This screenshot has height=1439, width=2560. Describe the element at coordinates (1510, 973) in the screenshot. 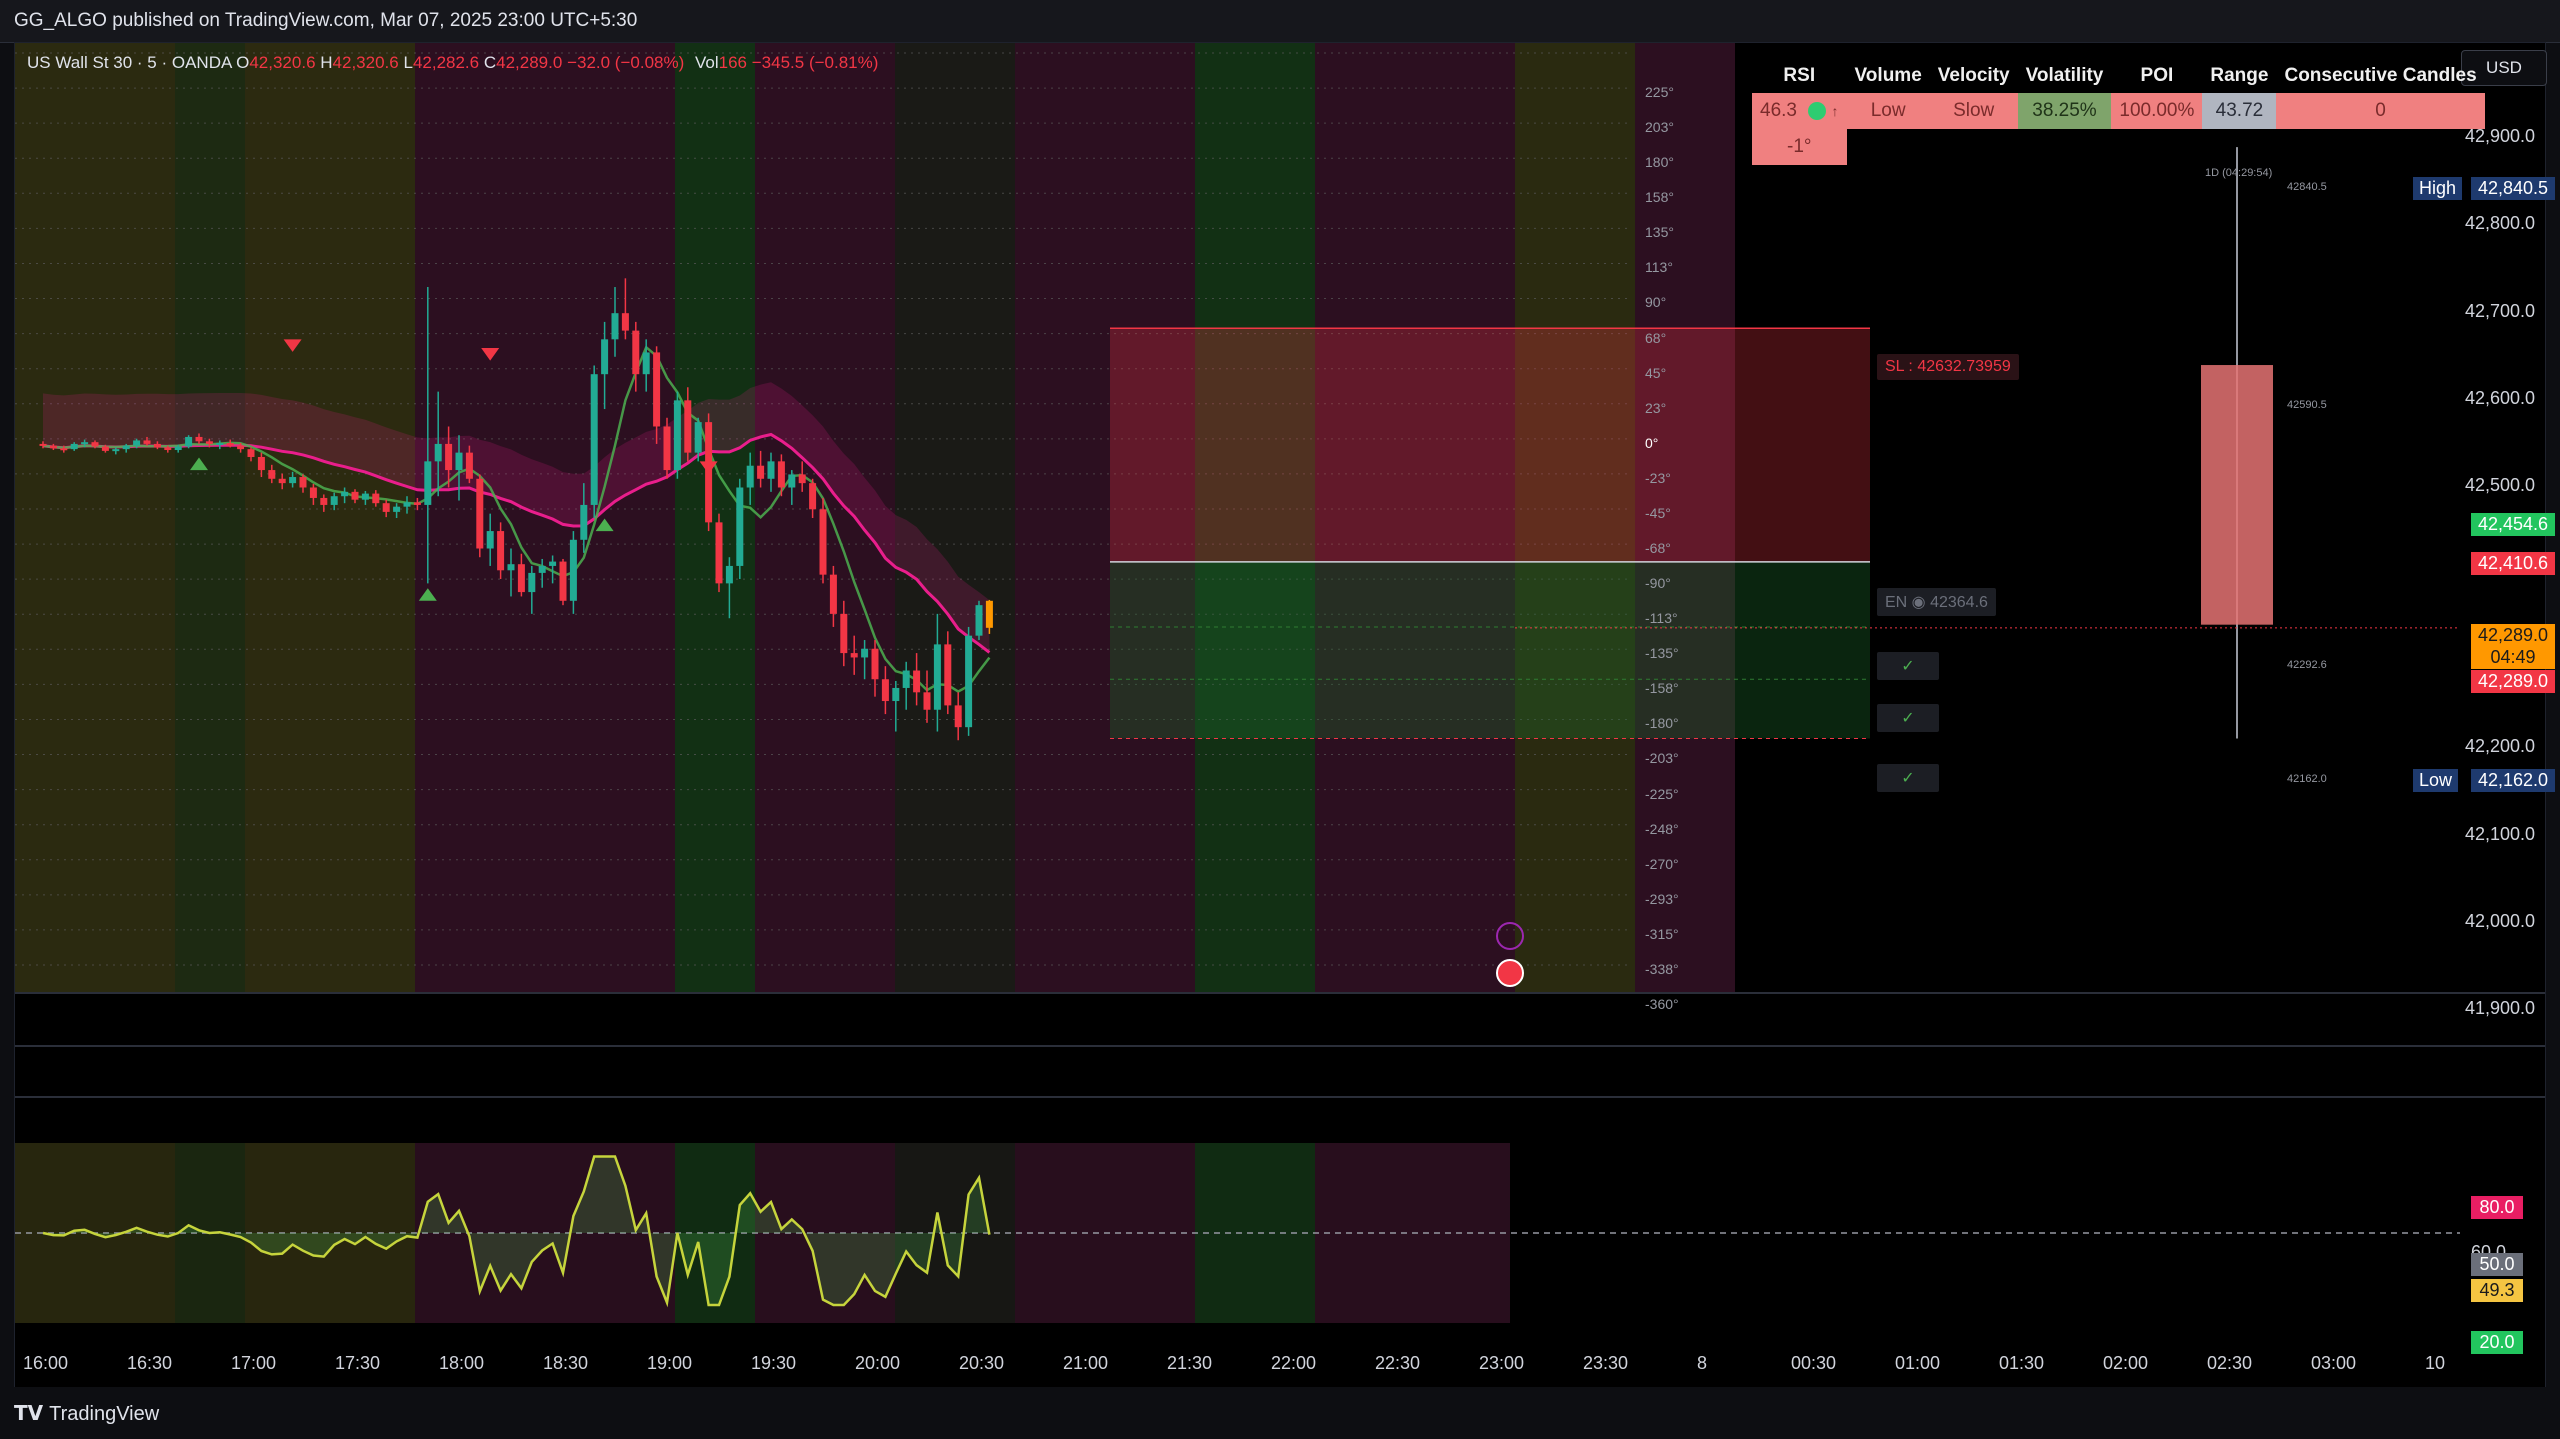

I see `us-flag-event-icon` at that location.